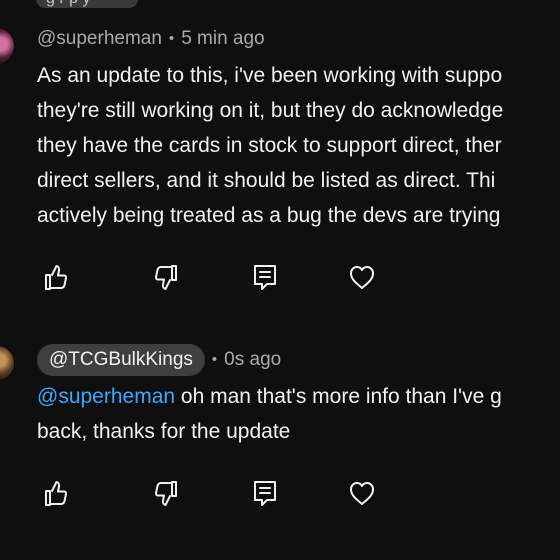 The image size is (560, 560). What do you see at coordinates (338, 396) in the screenshot?
I see `comment-line-text: oh man that's more info than I've g` at bounding box center [338, 396].